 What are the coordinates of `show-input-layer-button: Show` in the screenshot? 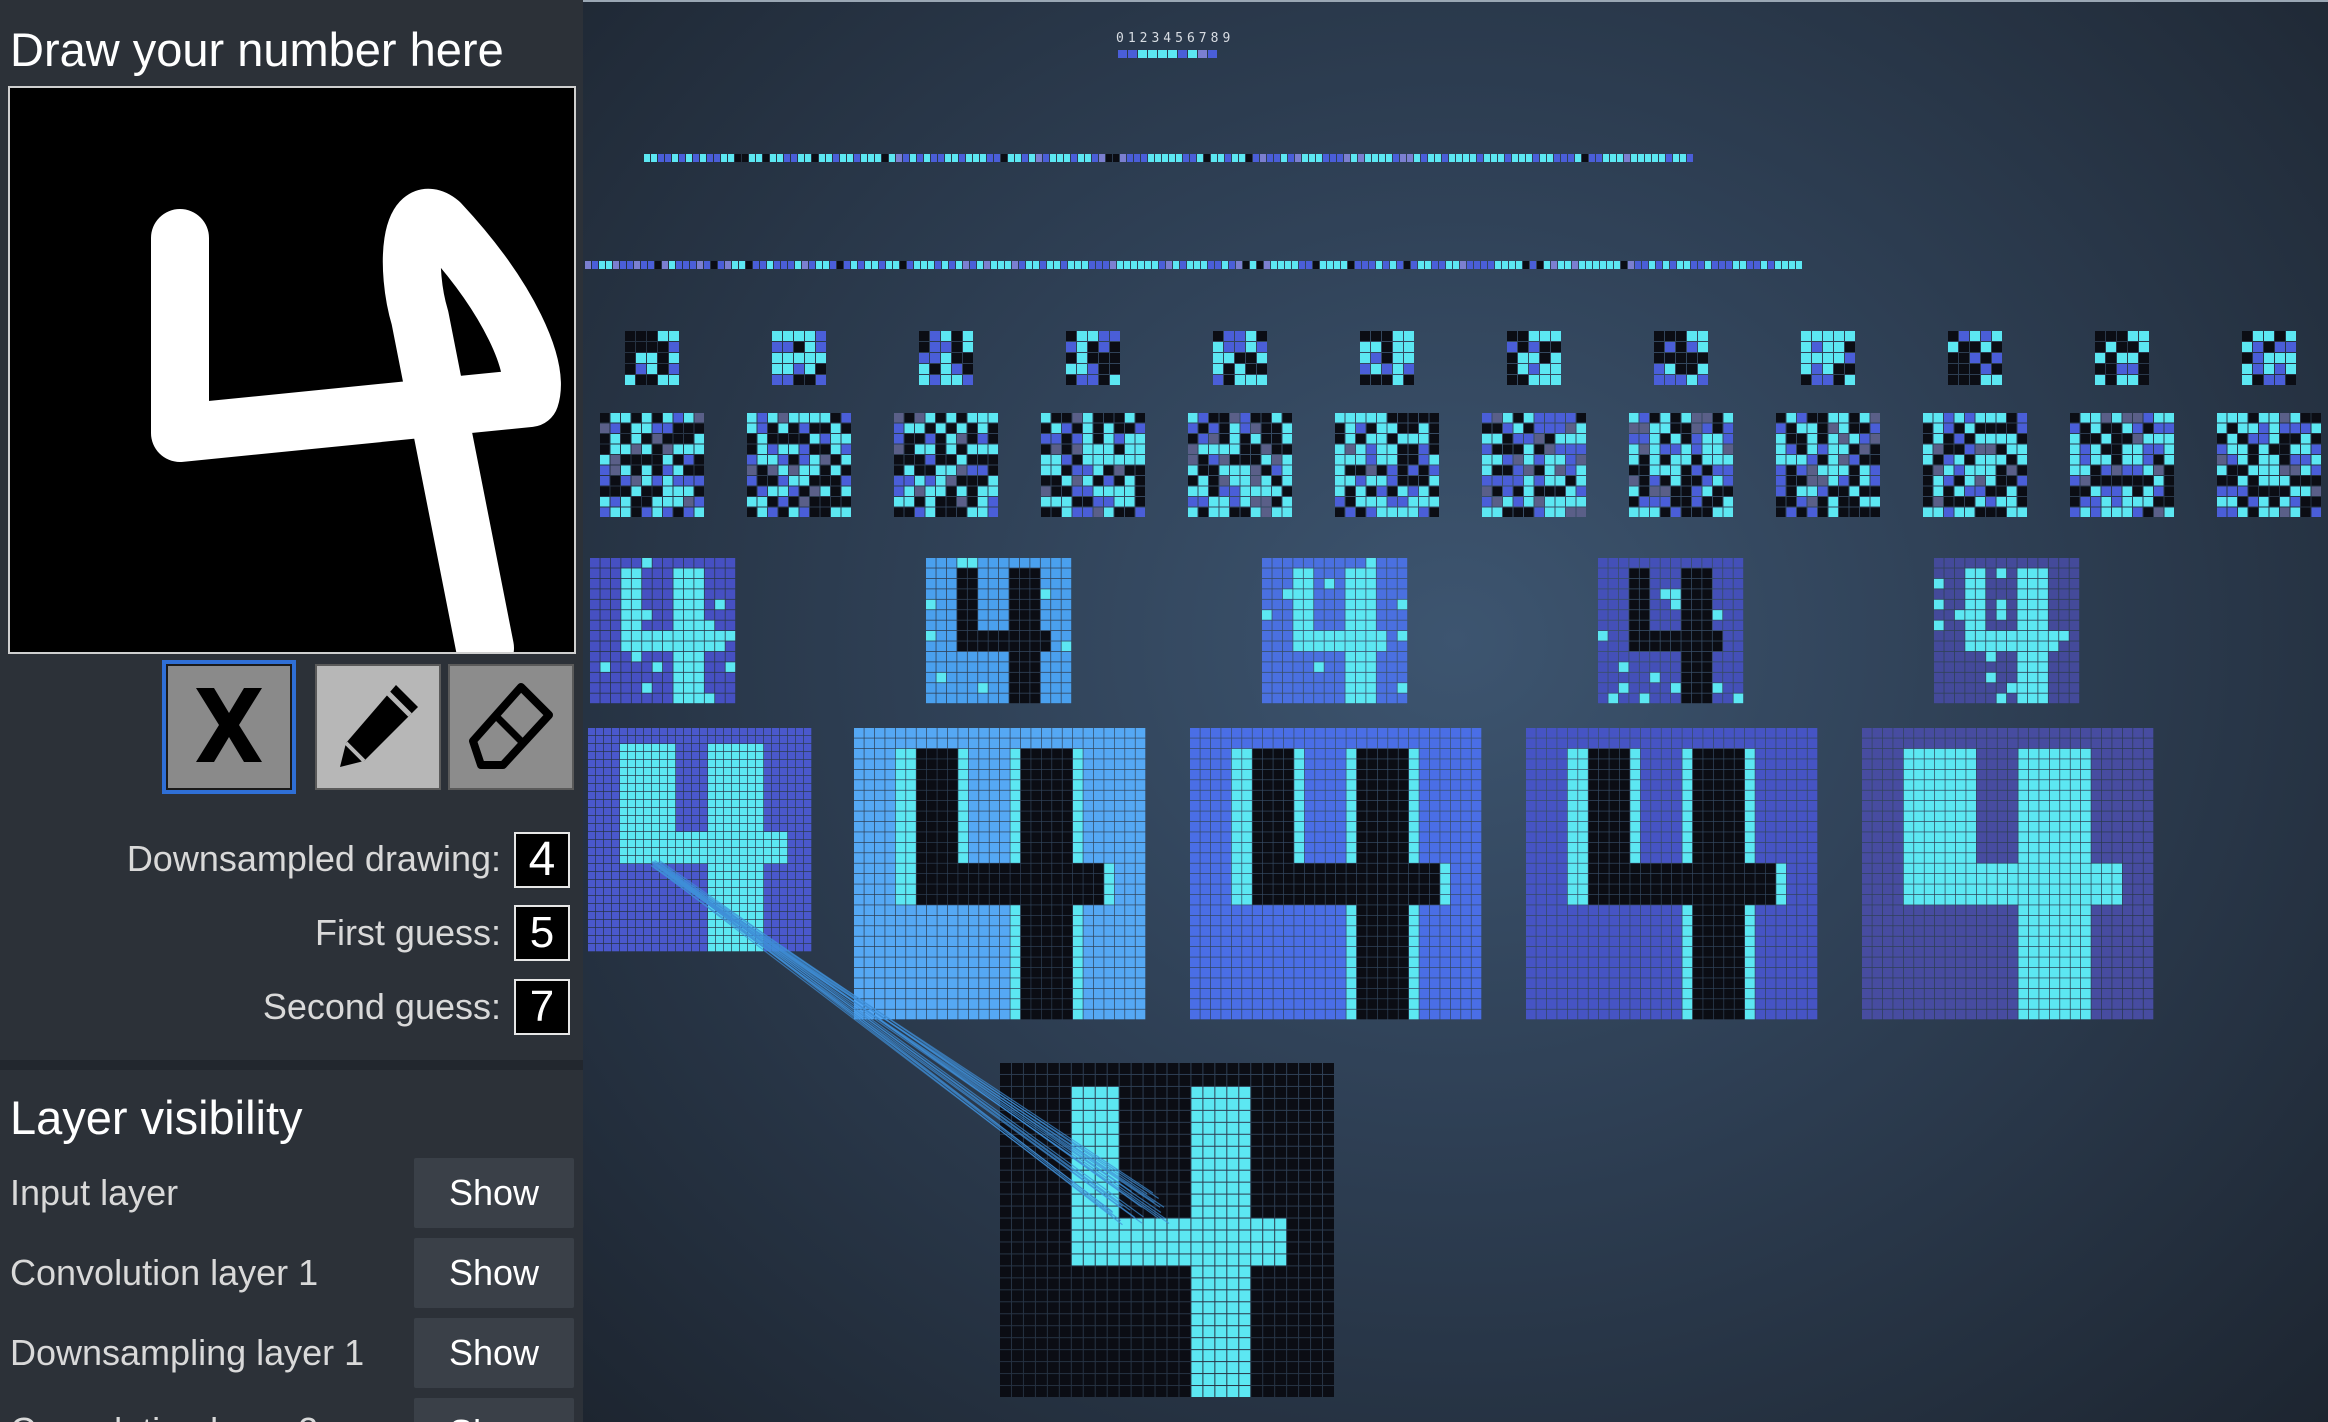 It's located at (494, 1193).